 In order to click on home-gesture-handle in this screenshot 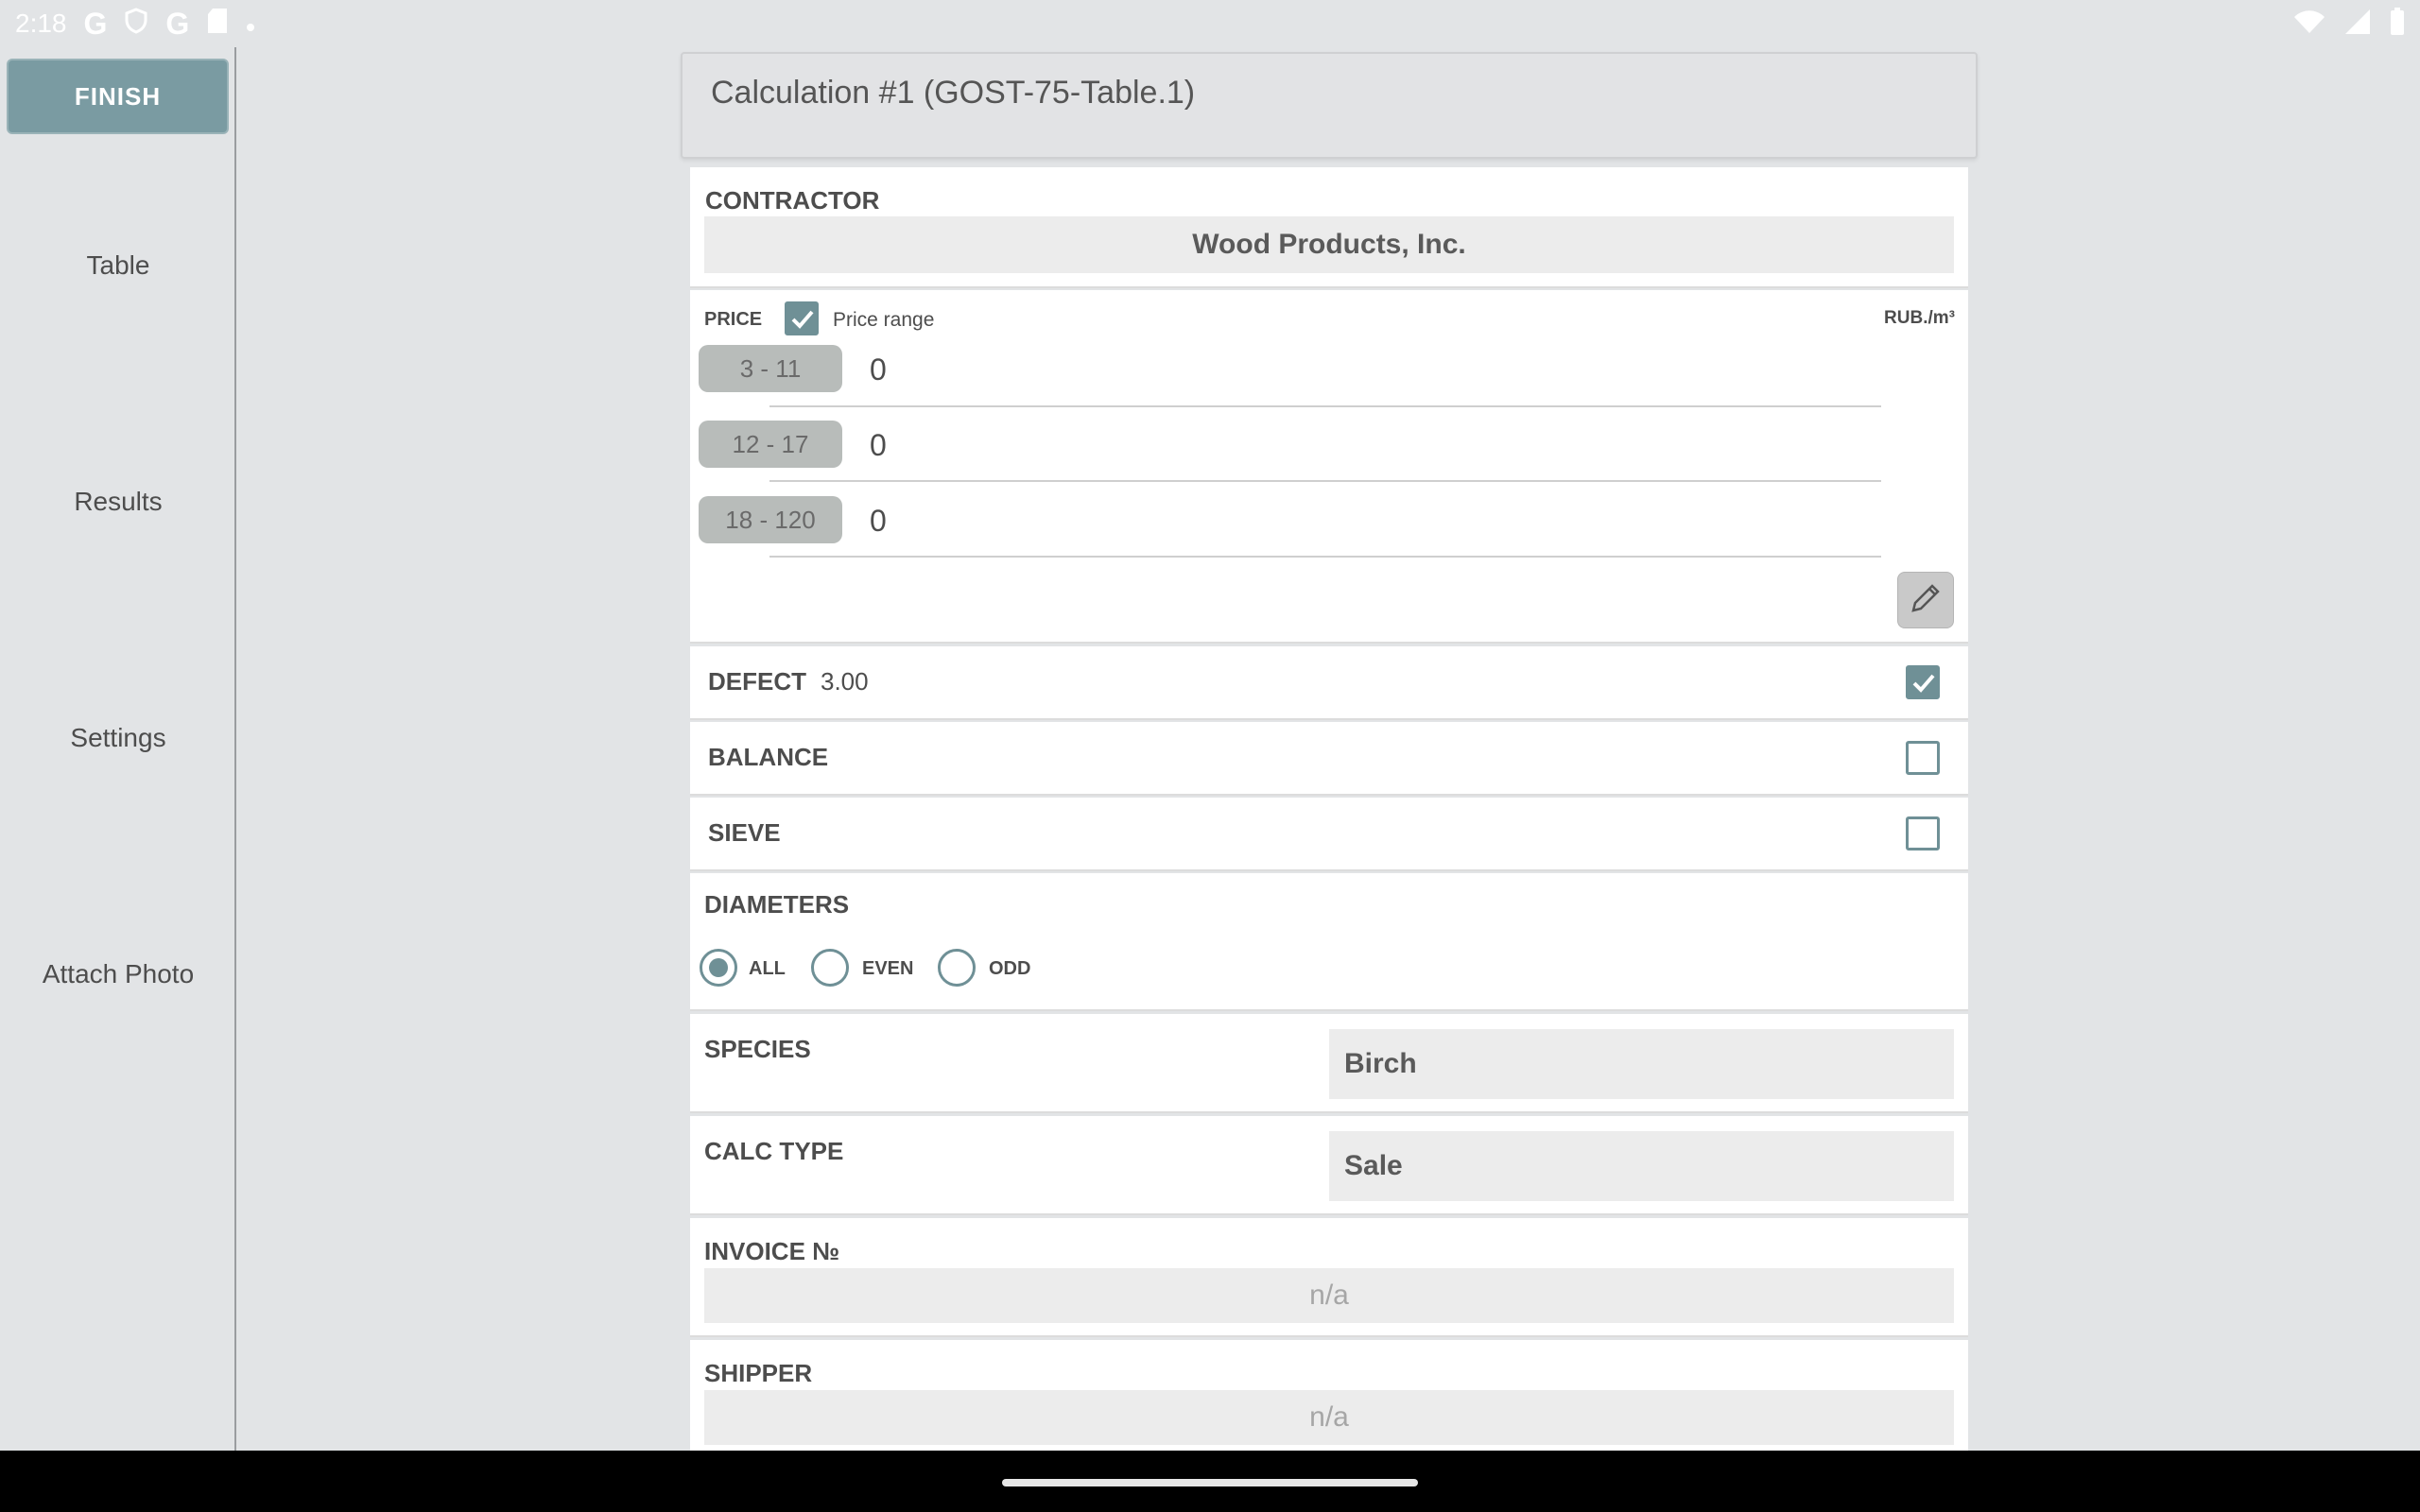, I will do `click(1210, 1482)`.